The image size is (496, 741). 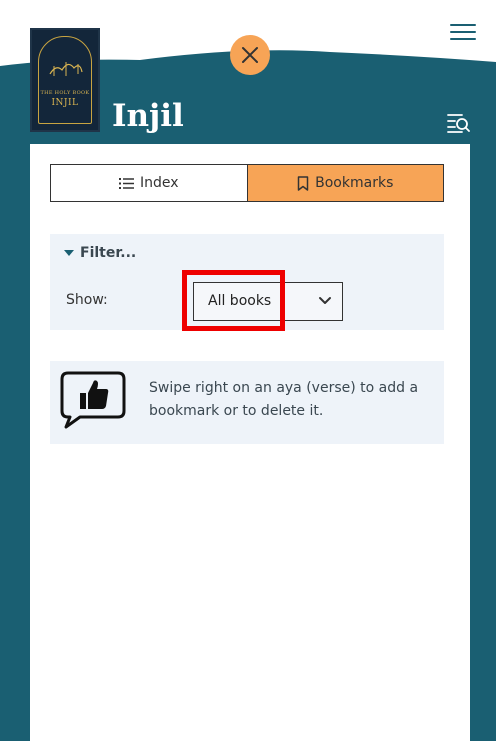 I want to click on book-filter-select: All books, so click(x=268, y=301).